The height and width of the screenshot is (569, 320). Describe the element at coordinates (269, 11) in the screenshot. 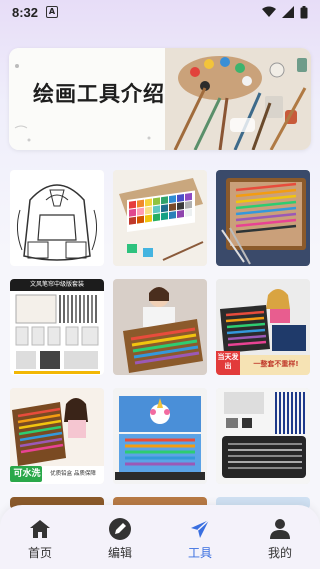

I see `wifi-icon` at that location.